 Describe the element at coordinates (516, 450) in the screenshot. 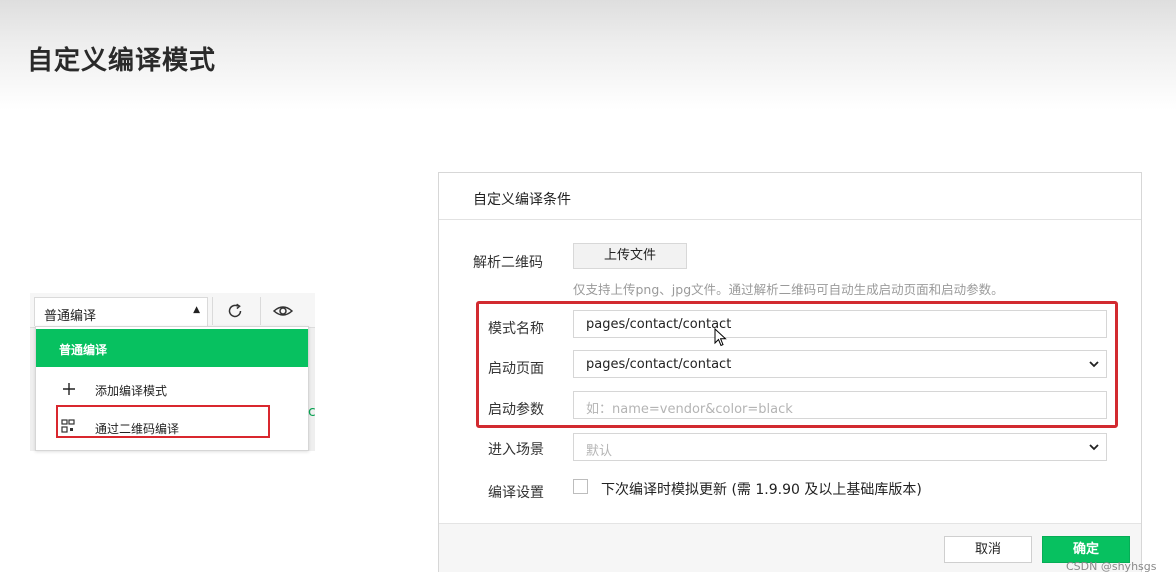

I see `scene-label: 进入场景` at that location.